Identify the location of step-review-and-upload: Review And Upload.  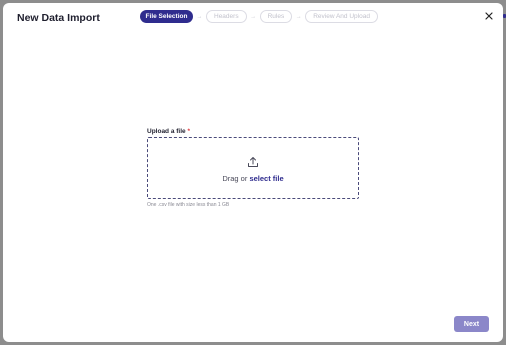
(341, 16).